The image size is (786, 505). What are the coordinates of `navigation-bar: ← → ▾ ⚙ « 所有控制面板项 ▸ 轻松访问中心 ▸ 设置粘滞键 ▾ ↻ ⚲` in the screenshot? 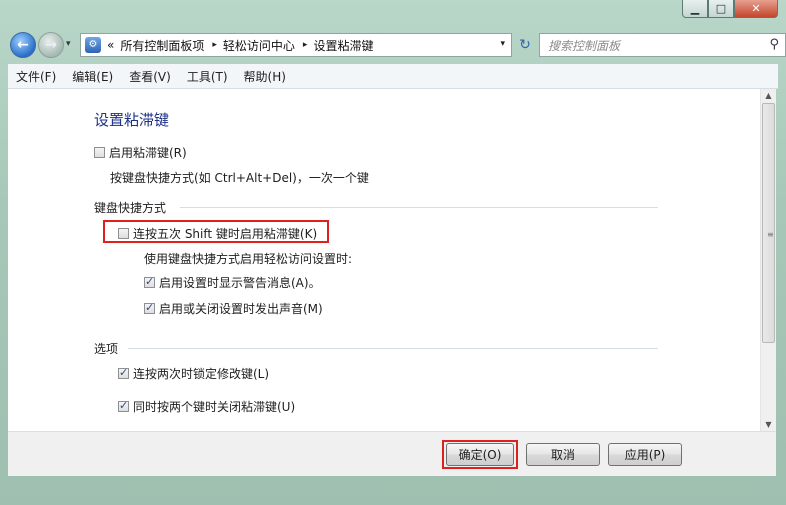 It's located at (397, 45).